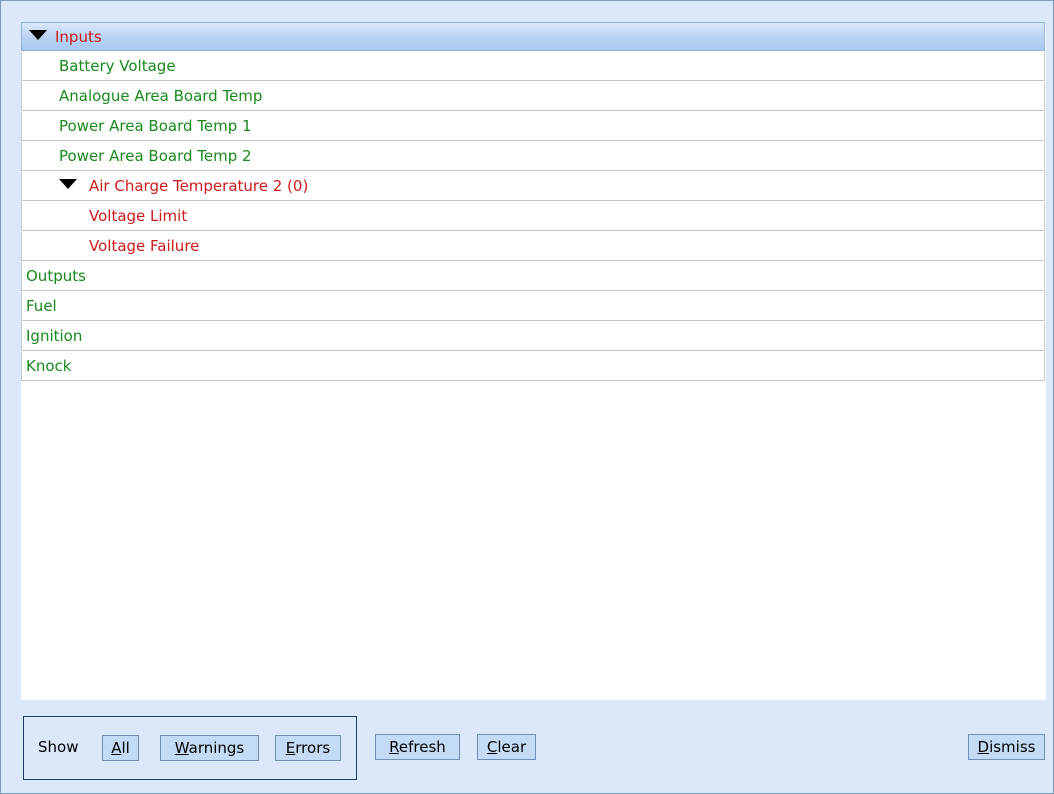 The height and width of the screenshot is (794, 1054). I want to click on dismiss-button: Dismiss, so click(1006, 747).